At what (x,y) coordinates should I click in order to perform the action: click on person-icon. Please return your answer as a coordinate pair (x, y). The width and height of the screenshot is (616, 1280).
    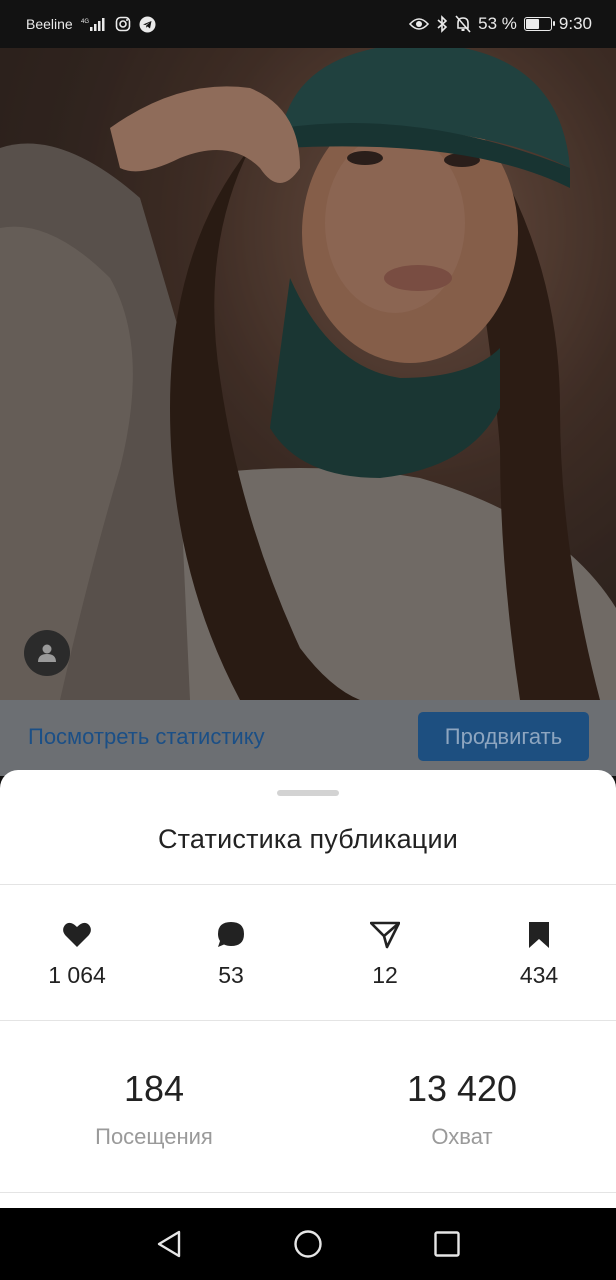
    Looking at the image, I should click on (47, 653).